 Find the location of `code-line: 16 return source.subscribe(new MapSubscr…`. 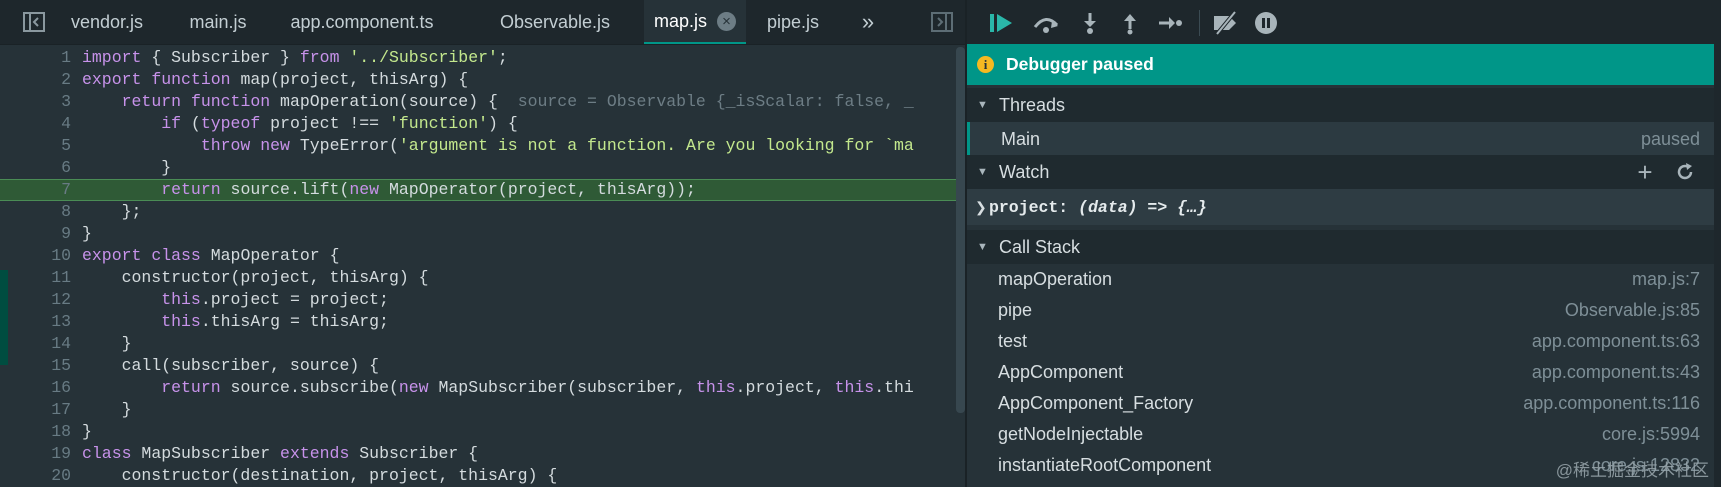

code-line: 16 return source.subscribe(new MapSubscr… is located at coordinates (479, 388).